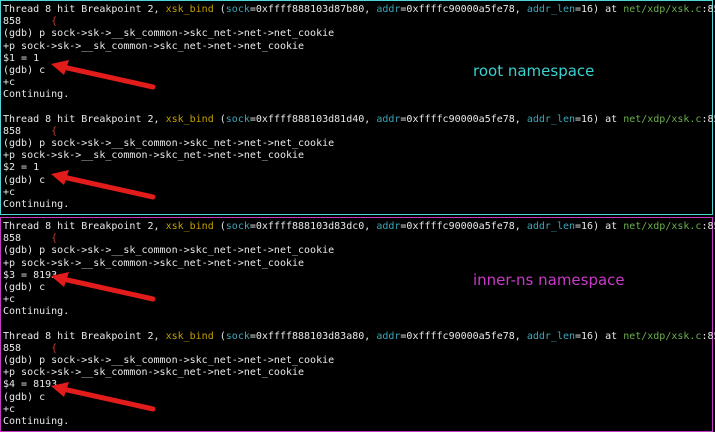 This screenshot has height=432, width=715. I want to click on arg-value: =0xffff888103d83a80,, so click(313, 336).